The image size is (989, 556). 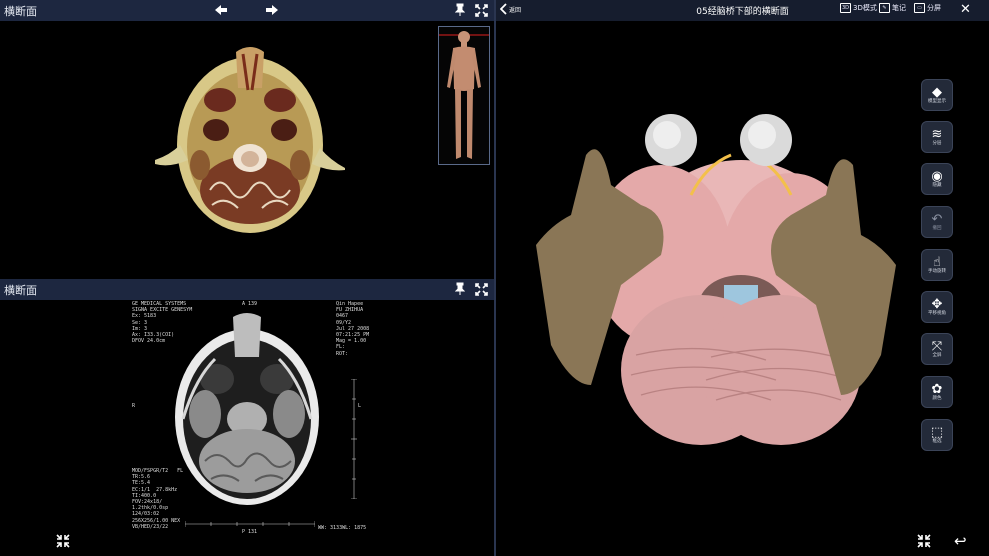 I want to click on mri-info-top-center: A 139, so click(x=250, y=304).